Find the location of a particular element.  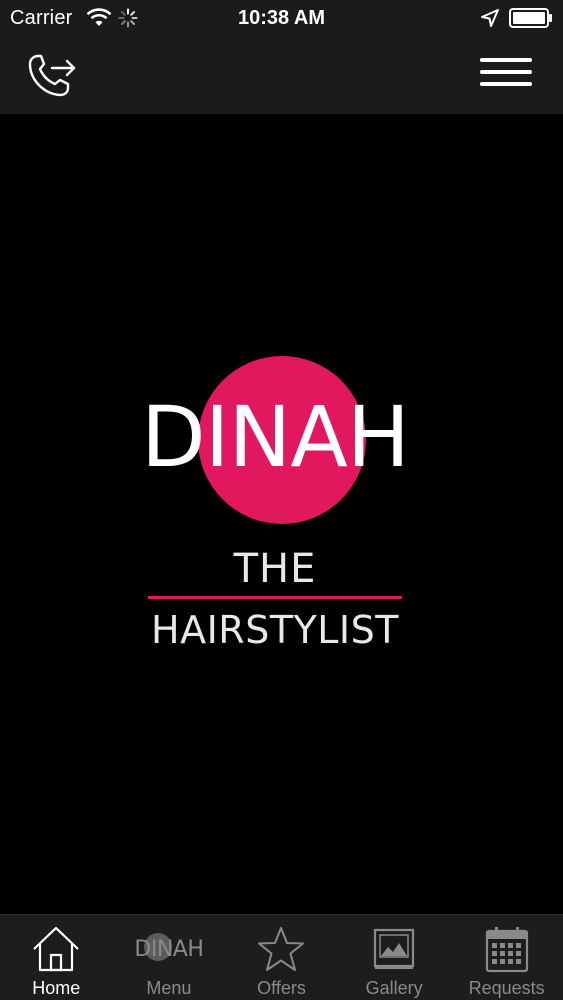

location-arrow-icon is located at coordinates (490, 21).